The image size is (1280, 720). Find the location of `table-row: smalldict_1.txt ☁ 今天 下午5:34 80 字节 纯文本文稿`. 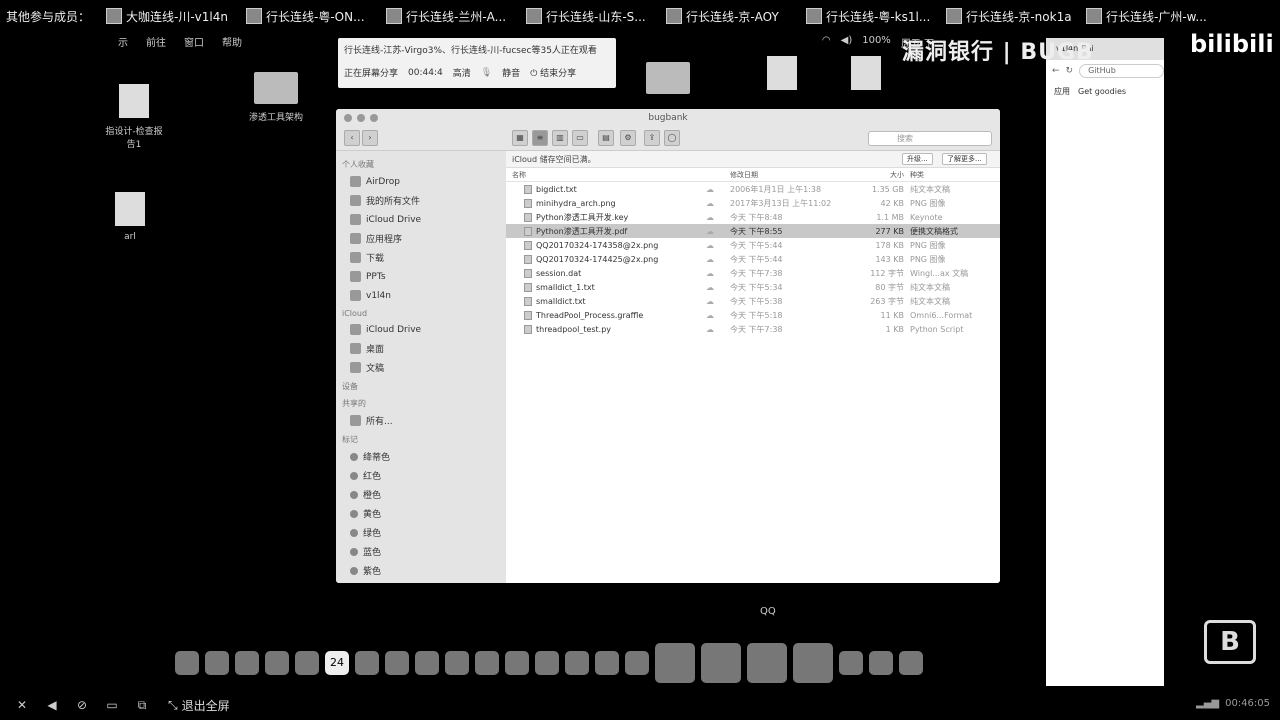

table-row: smalldict_1.txt ☁ 今天 下午5:34 80 字节 纯文本文稿 is located at coordinates (753, 287).